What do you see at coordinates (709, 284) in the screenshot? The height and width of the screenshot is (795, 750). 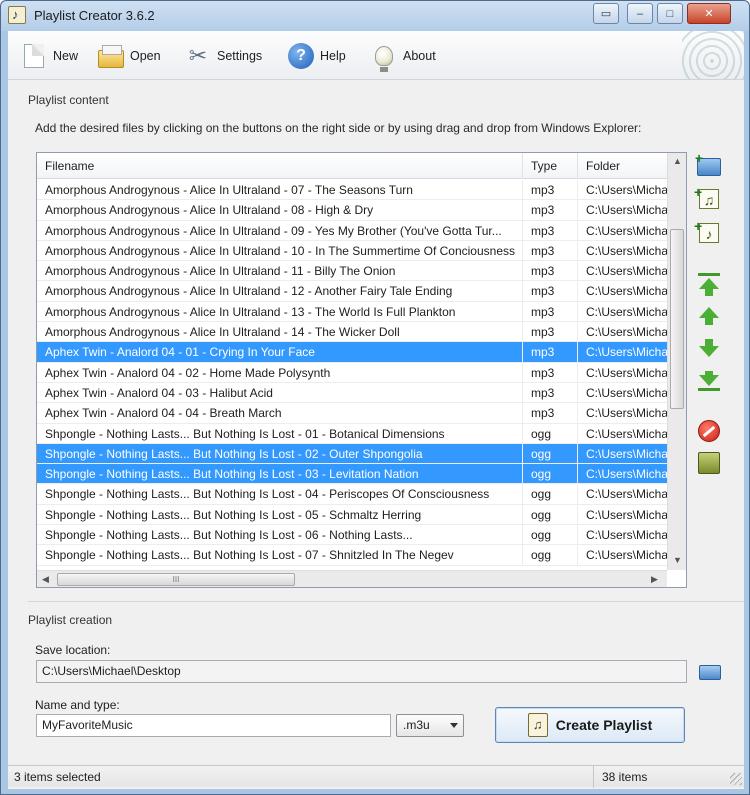 I see `move-to-top-button` at bounding box center [709, 284].